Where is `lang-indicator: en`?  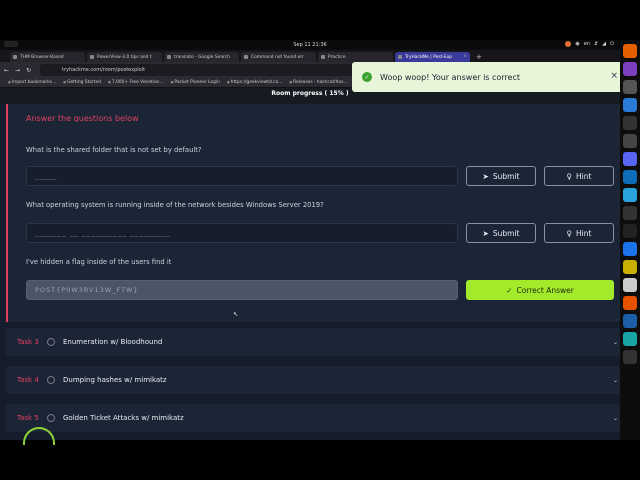 lang-indicator: en is located at coordinates (587, 44).